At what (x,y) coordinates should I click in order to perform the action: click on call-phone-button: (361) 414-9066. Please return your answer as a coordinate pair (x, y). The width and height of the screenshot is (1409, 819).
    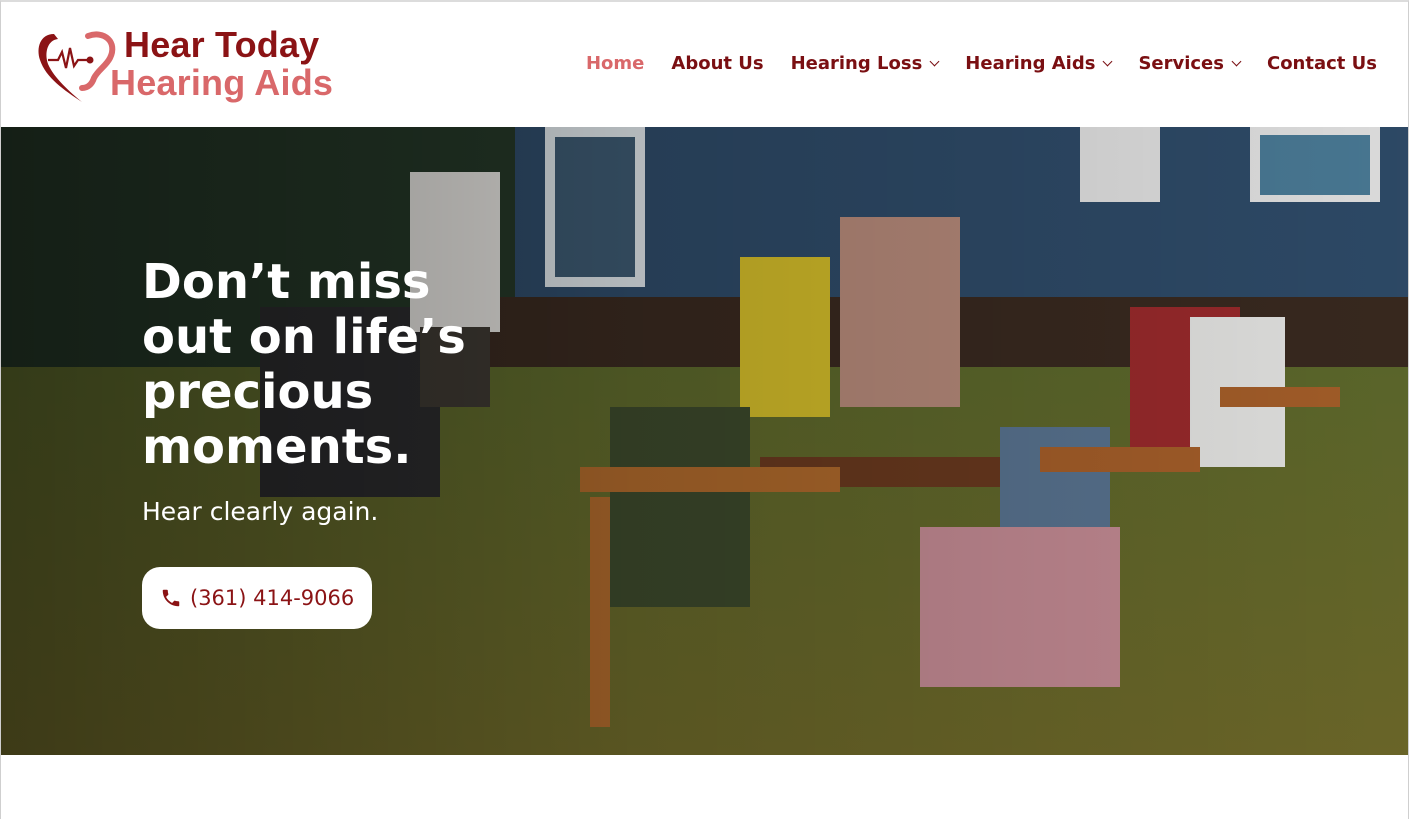
    Looking at the image, I should click on (257, 598).